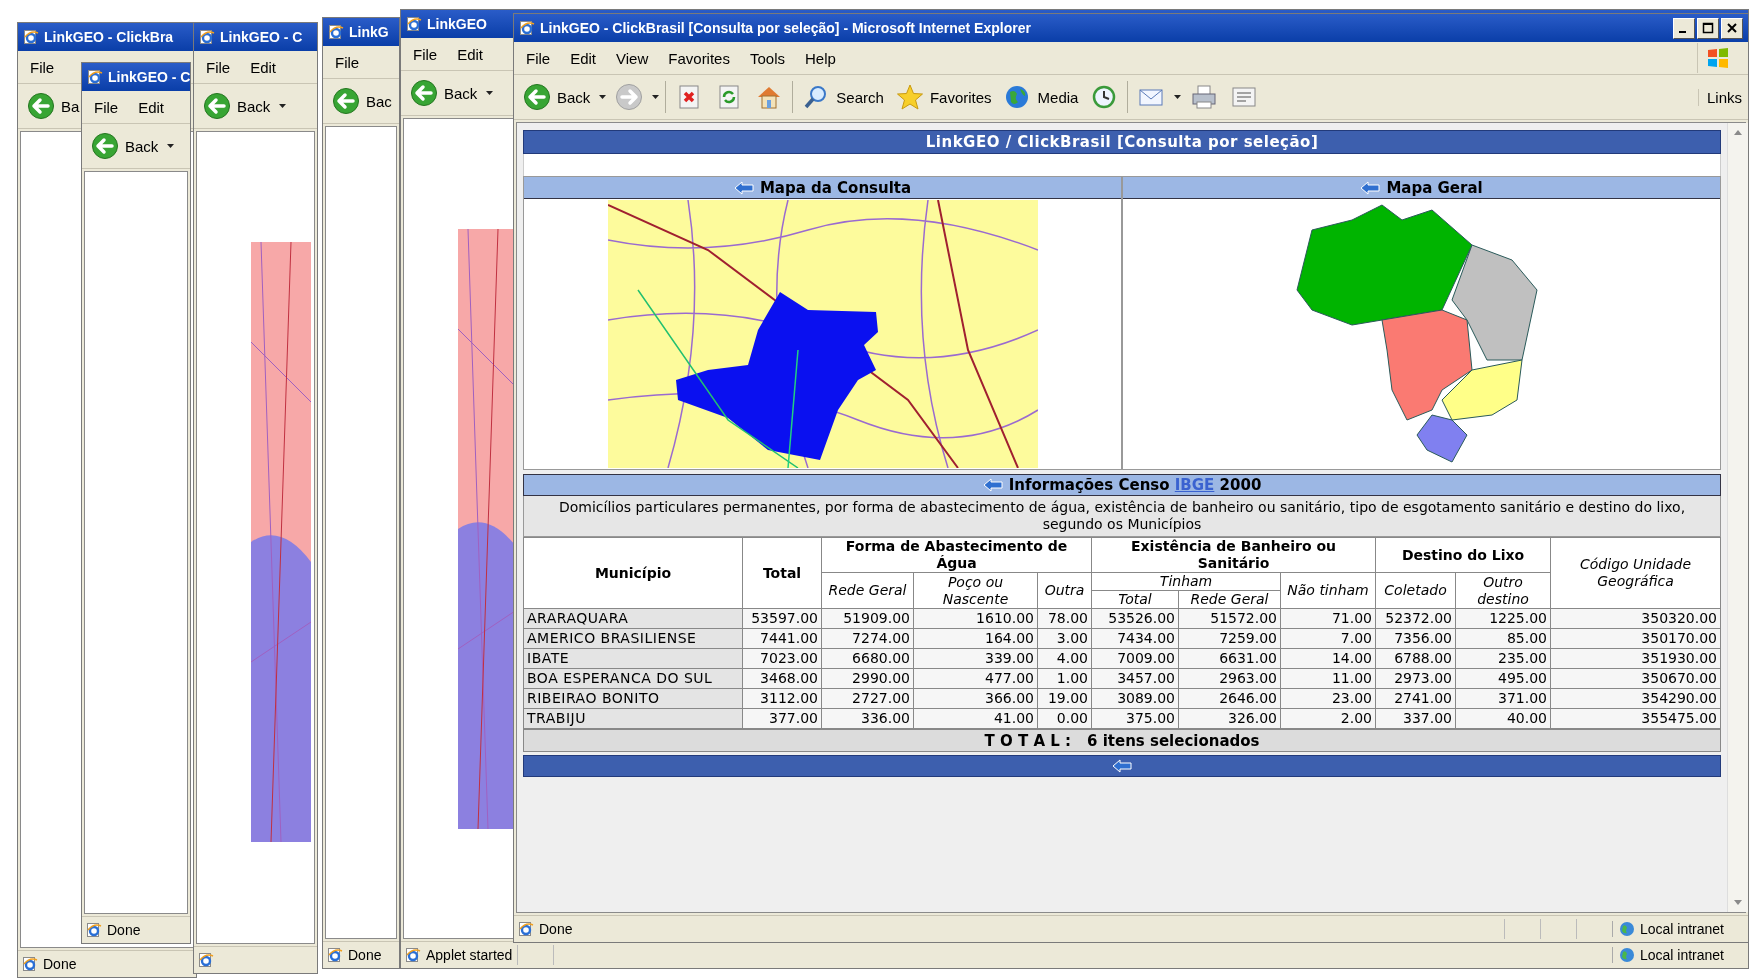 The width and height of the screenshot is (1758, 980). I want to click on favorites-button: Favorites, so click(943, 97).